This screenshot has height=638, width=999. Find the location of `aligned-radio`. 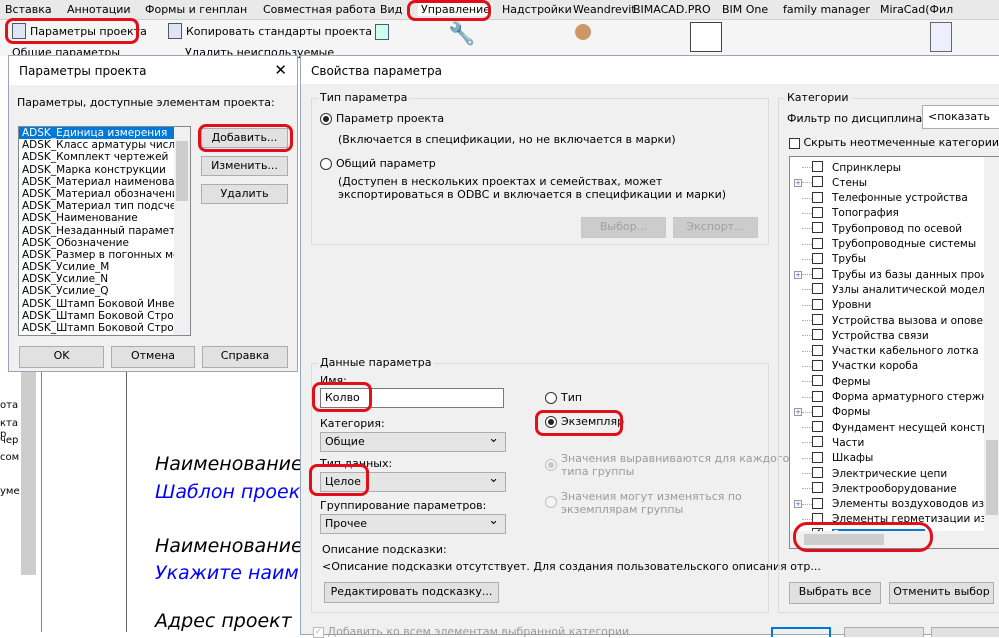

aligned-radio is located at coordinates (551, 465).